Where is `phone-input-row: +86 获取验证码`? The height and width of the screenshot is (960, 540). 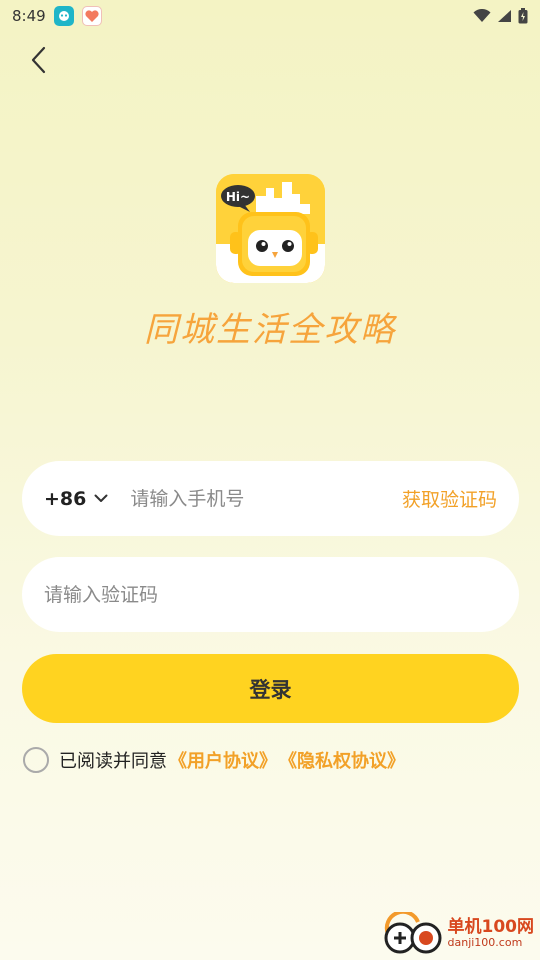
phone-input-row: +86 获取验证码 is located at coordinates (270, 498).